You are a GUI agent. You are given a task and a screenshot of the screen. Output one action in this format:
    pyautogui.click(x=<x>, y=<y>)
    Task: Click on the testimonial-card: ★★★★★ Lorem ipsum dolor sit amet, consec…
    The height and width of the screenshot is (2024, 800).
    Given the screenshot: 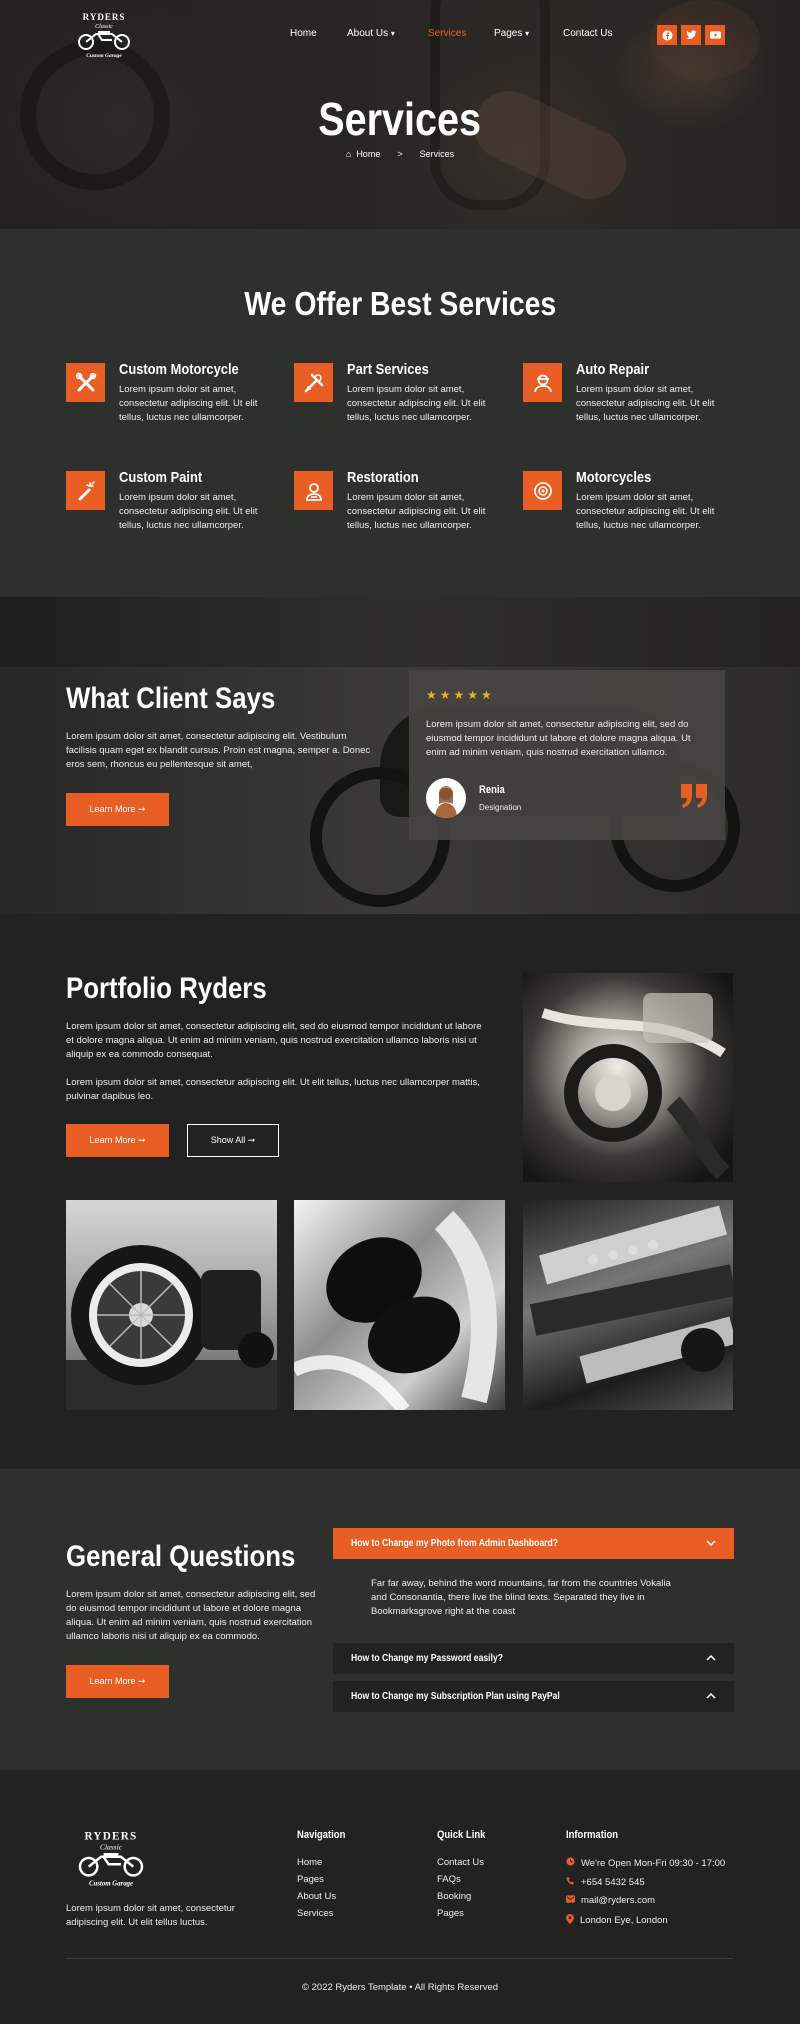 What is the action you would take?
    pyautogui.click(x=567, y=755)
    